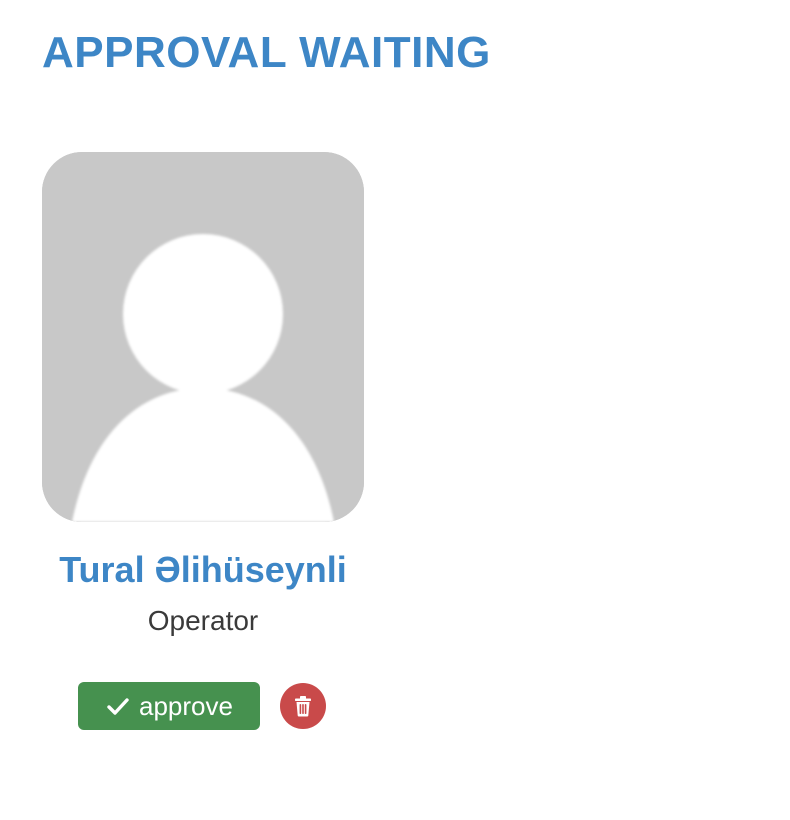  Describe the element at coordinates (203, 569) in the screenshot. I see `user-name: Tural Əlihüseynli` at that location.